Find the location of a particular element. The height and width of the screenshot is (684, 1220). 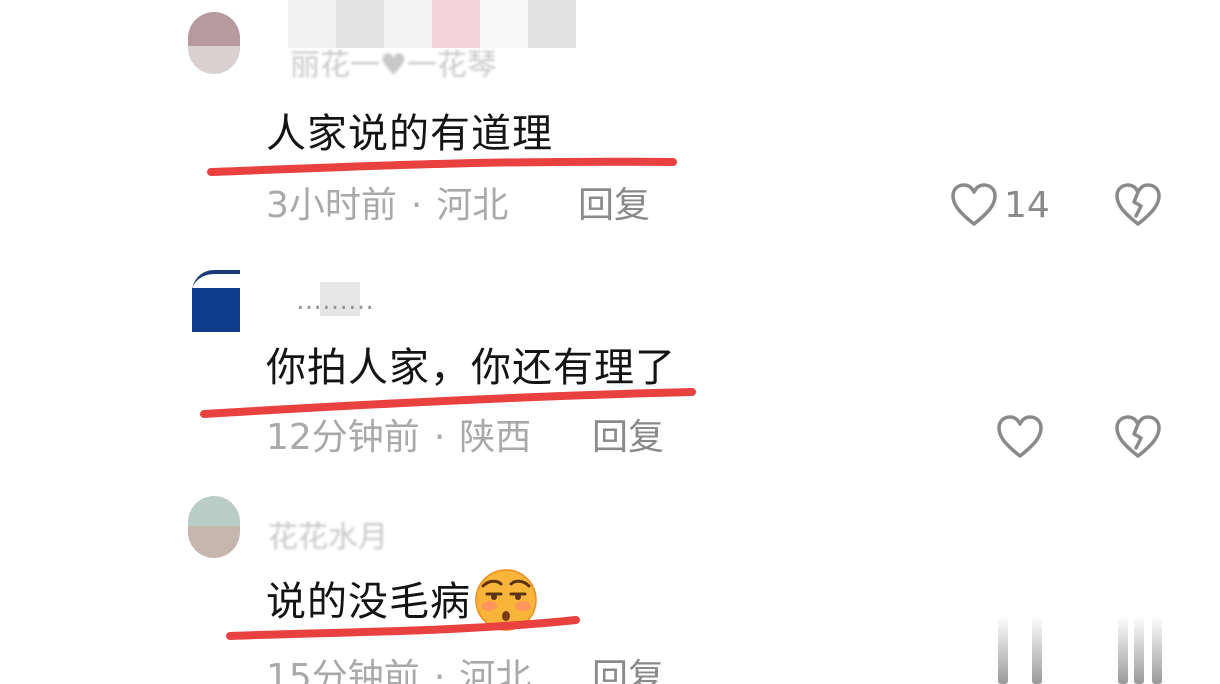

comment-time: 3小时前 is located at coordinates (331, 205).